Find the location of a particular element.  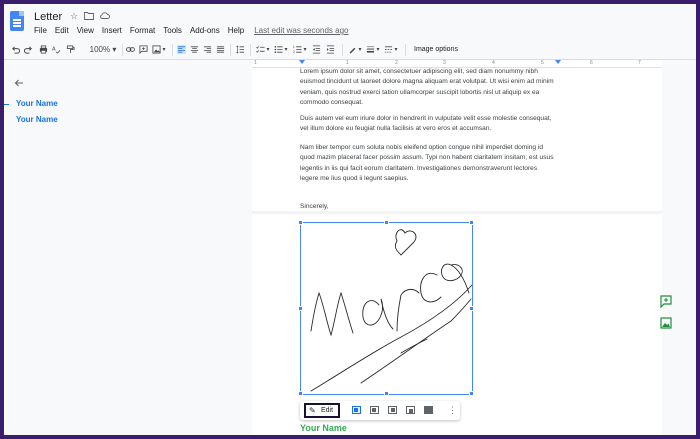

menu-help: Help is located at coordinates (236, 30).